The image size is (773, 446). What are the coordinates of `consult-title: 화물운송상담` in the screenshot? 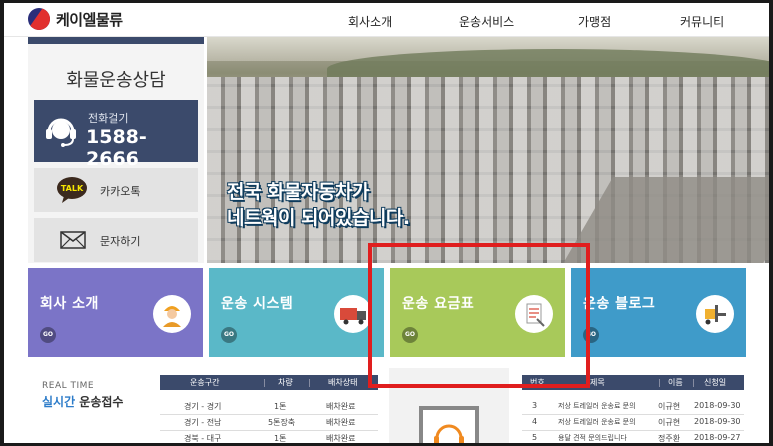 It's located at (116, 80).